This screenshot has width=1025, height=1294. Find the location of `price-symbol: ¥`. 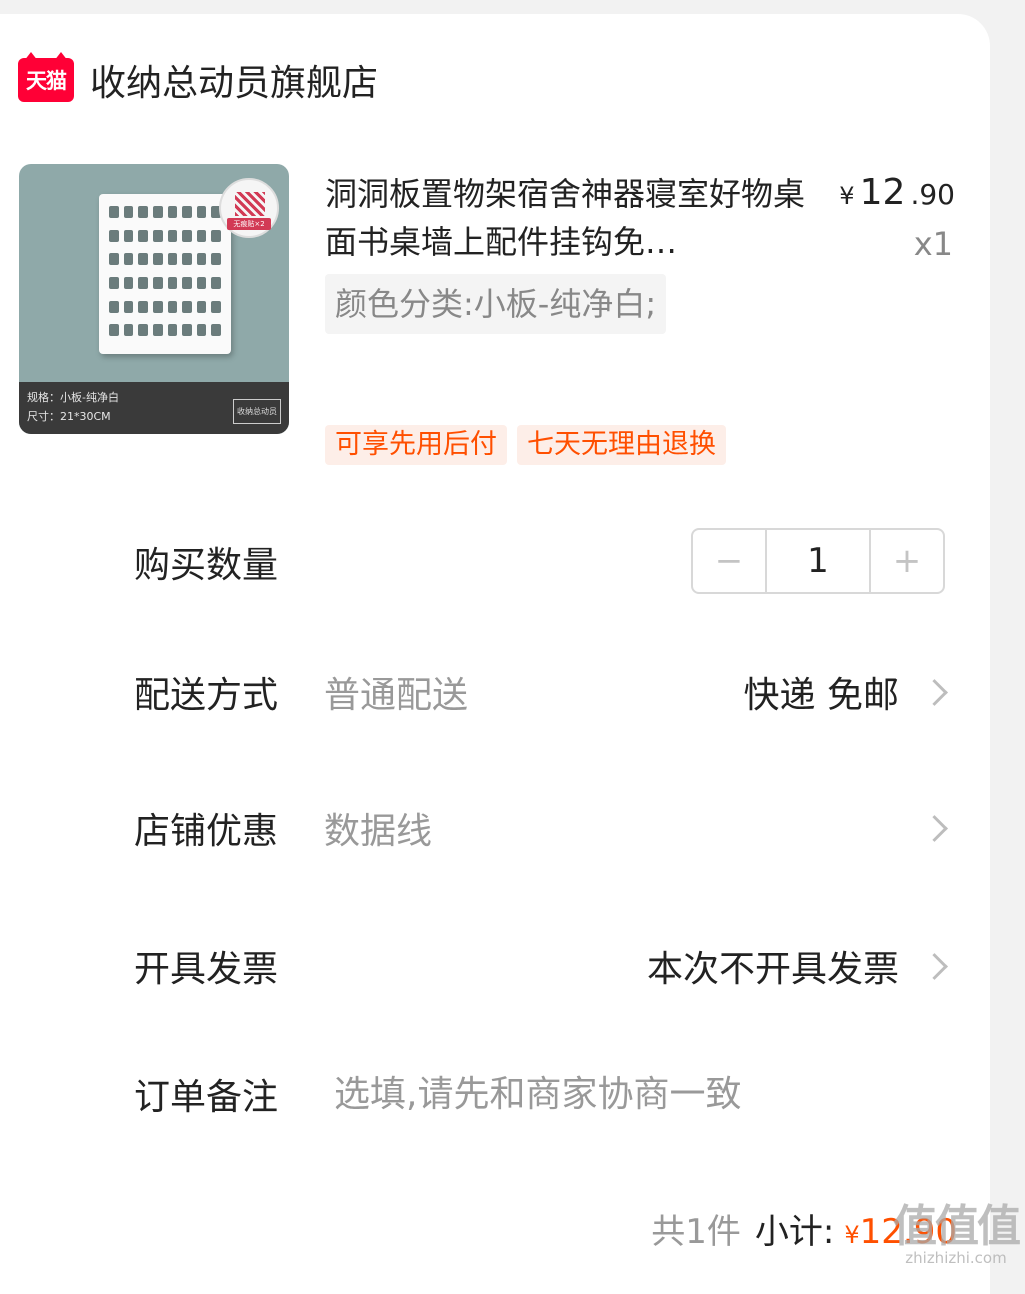

price-symbol: ¥ is located at coordinates (847, 196).